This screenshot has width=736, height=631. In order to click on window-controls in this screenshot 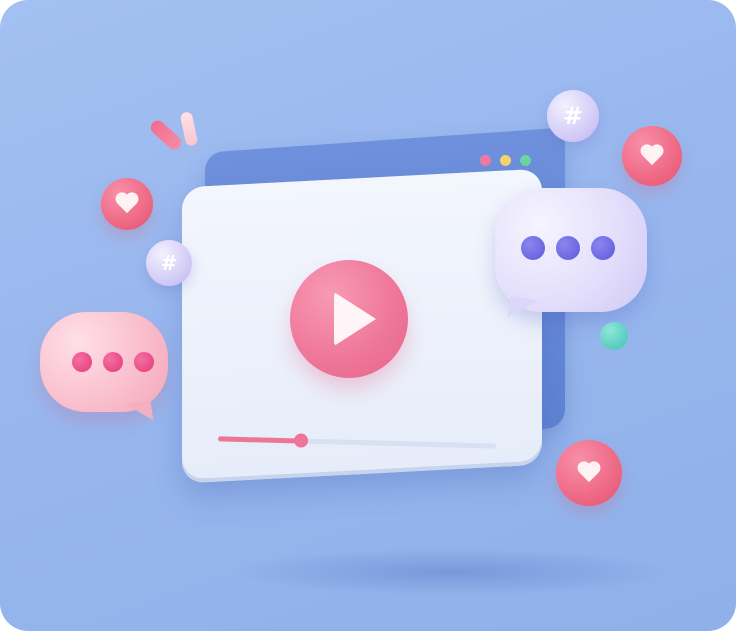, I will do `click(505, 160)`.